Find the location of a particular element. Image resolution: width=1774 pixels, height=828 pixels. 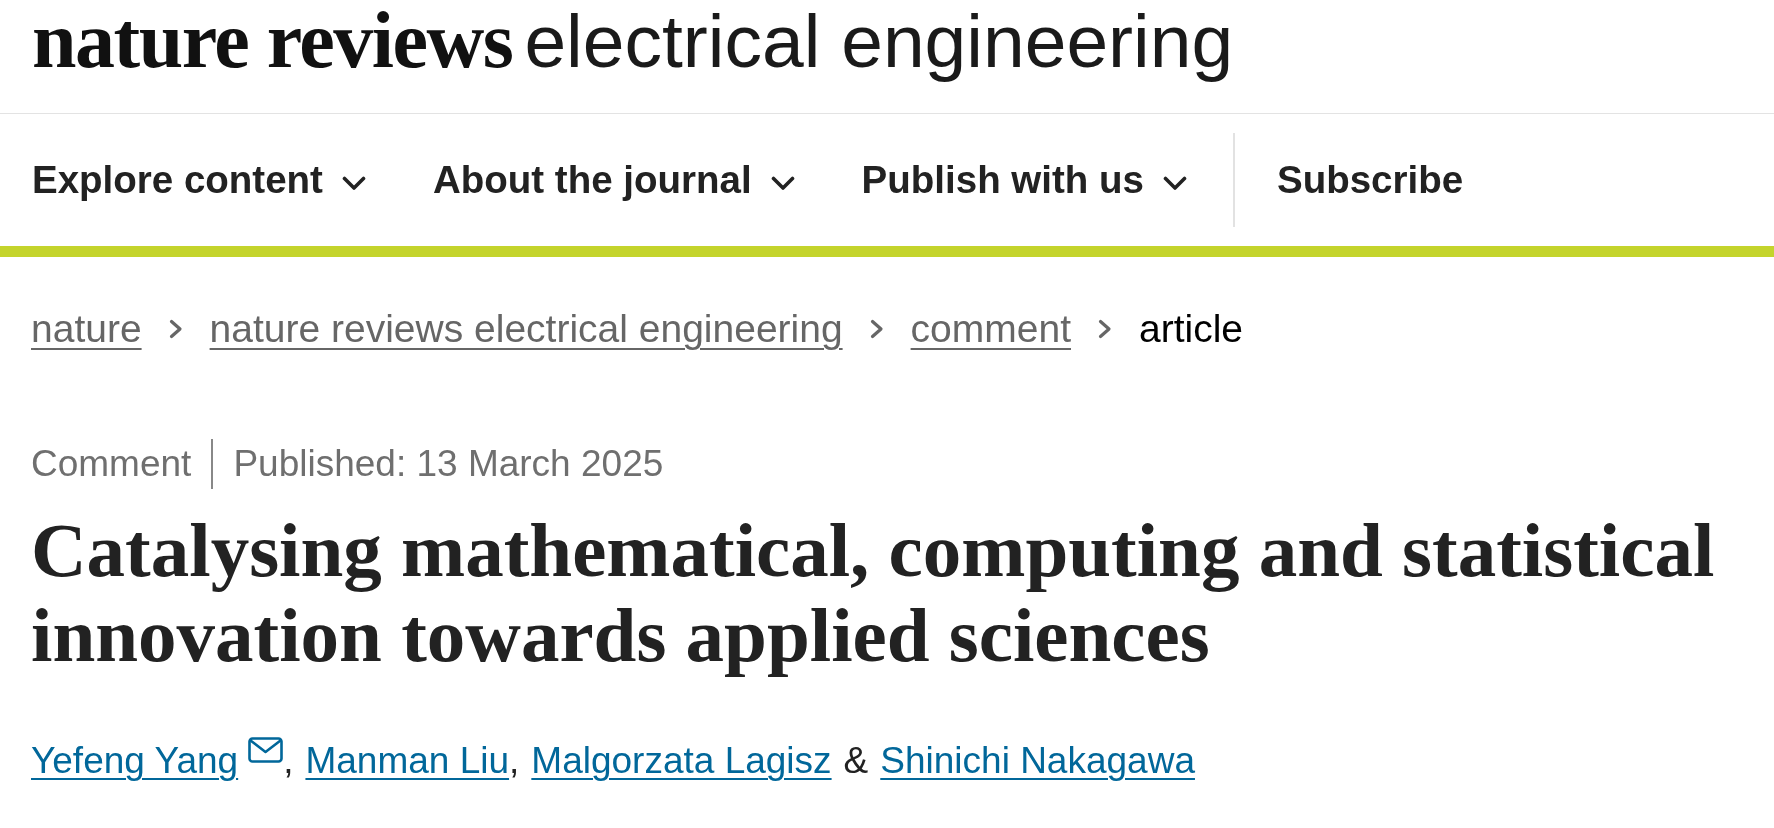

nav-menu-button: Explore content is located at coordinates (199, 180).